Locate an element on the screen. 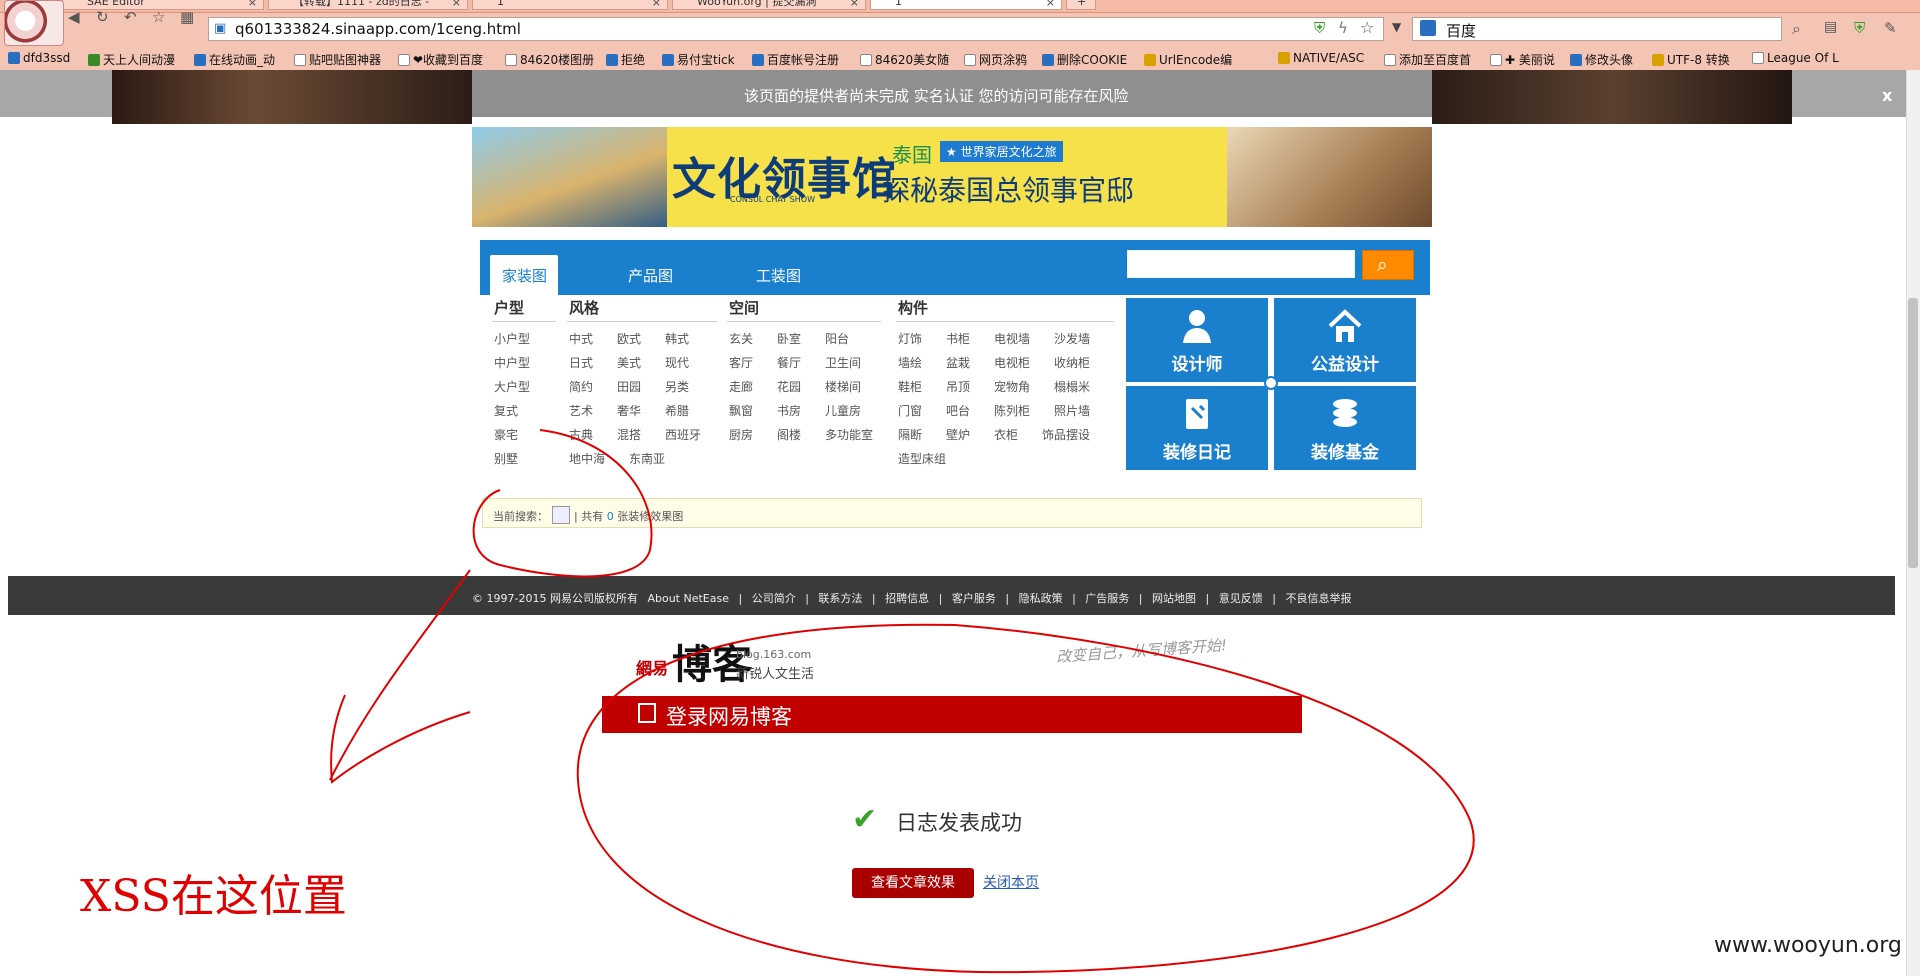 This screenshot has width=1920, height=976. search-button: ⌕ is located at coordinates (1388, 265).